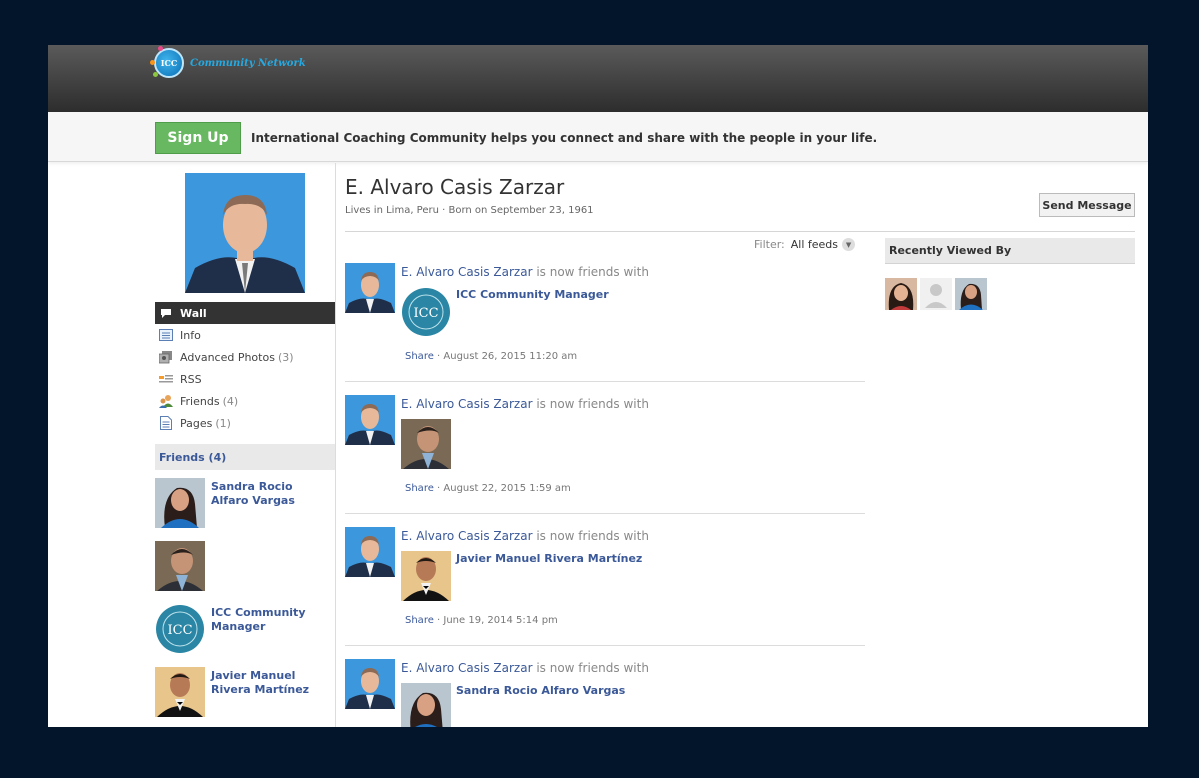 This screenshot has height=778, width=1199. I want to click on recently-viewed-heading: Recently Viewed By, so click(1010, 251).